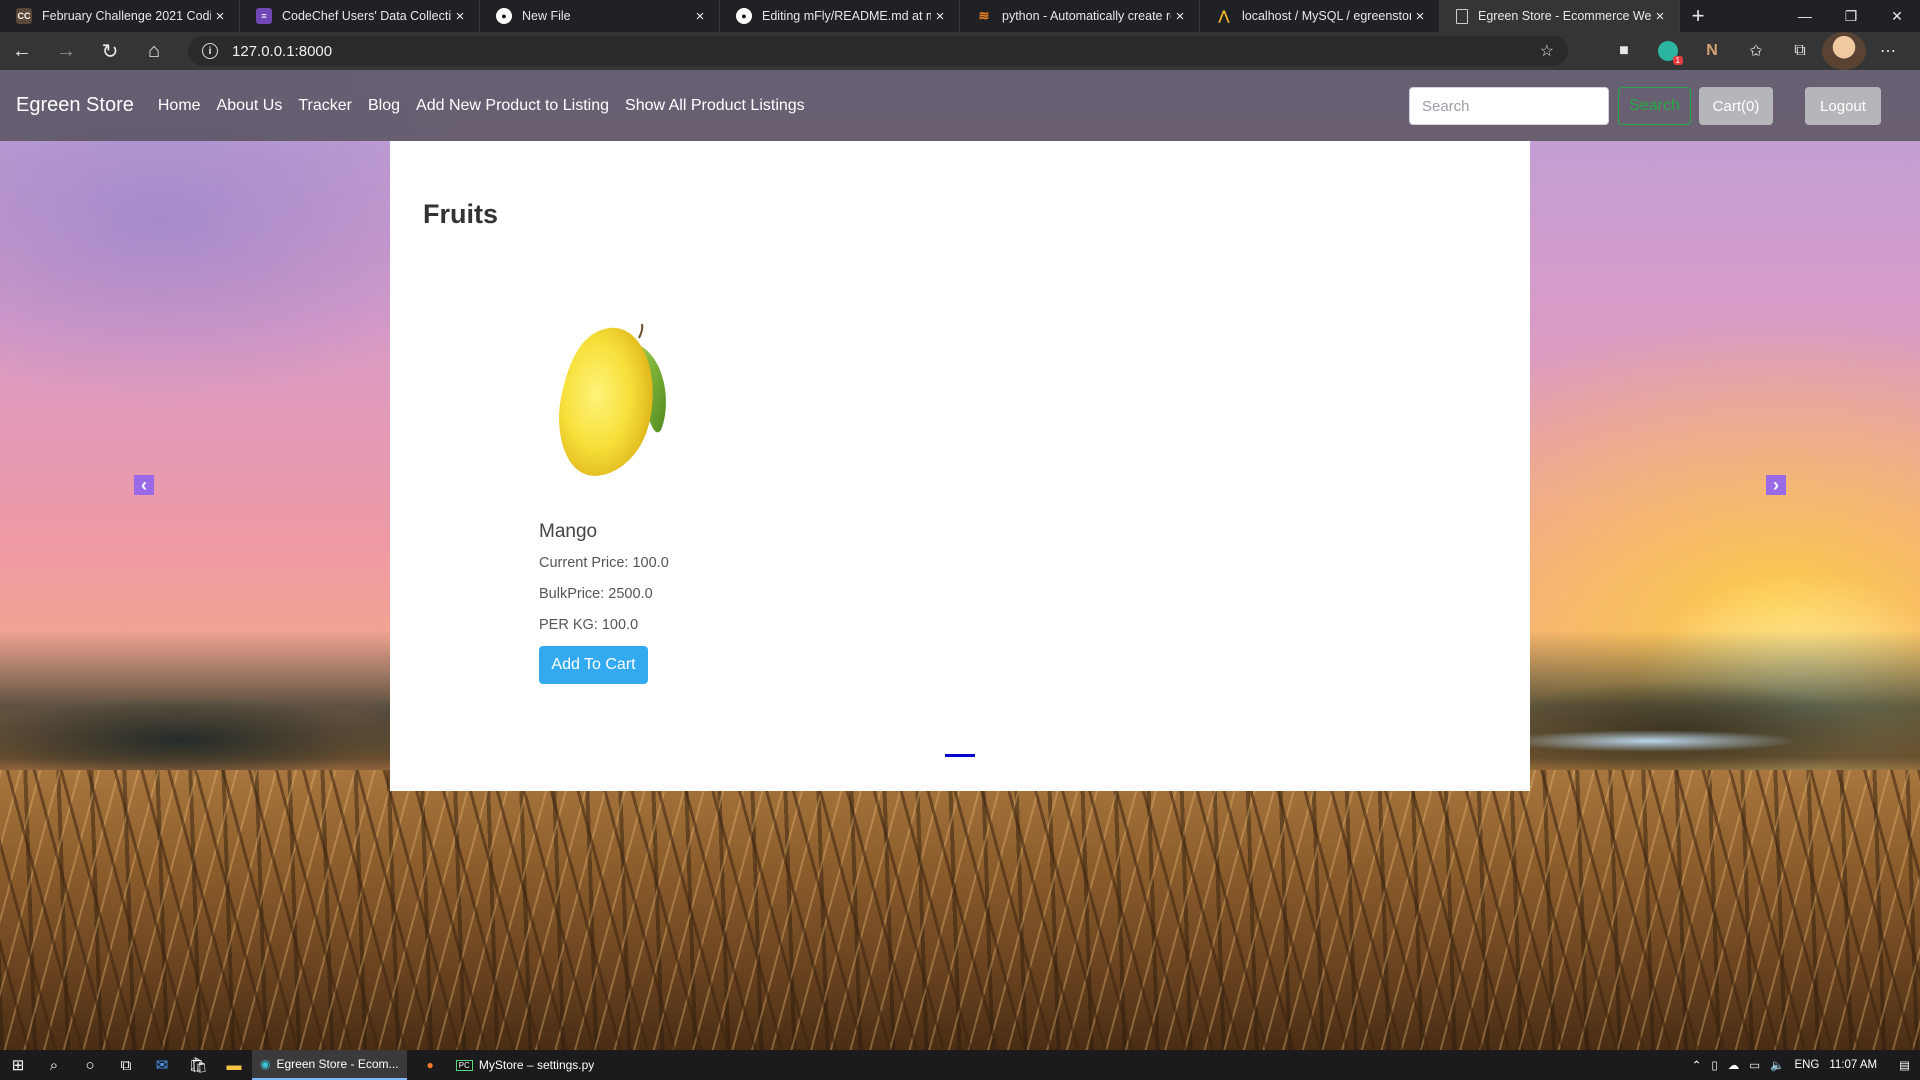 This screenshot has height=1080, width=1920. I want to click on add-favorite-icon: ☆, so click(1547, 51).